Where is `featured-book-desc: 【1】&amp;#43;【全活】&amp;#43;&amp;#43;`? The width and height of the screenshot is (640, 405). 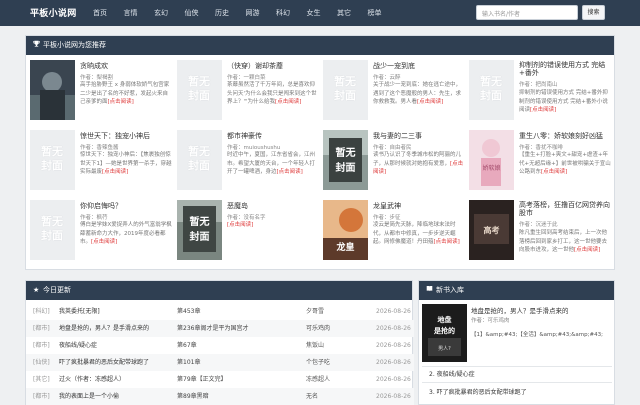
featured-book-desc: 【1】&amp;#43;【全活】&amp;#43;&amp;#43; is located at coordinates (537, 335).